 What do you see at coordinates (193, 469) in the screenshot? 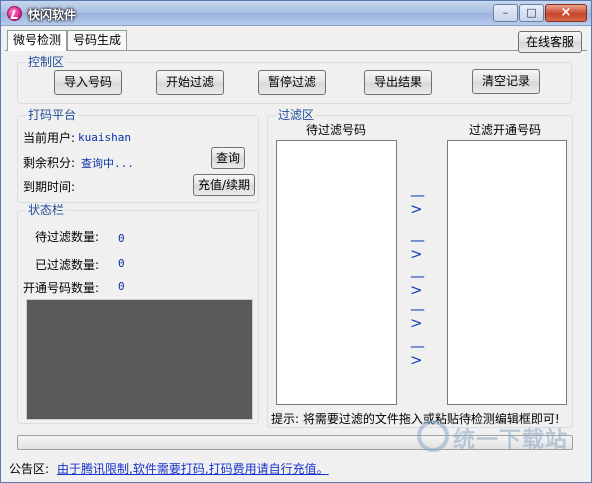
I see `notice-link: 由于腾讯限制,软件需要打码,打码费用请自行充值。` at bounding box center [193, 469].